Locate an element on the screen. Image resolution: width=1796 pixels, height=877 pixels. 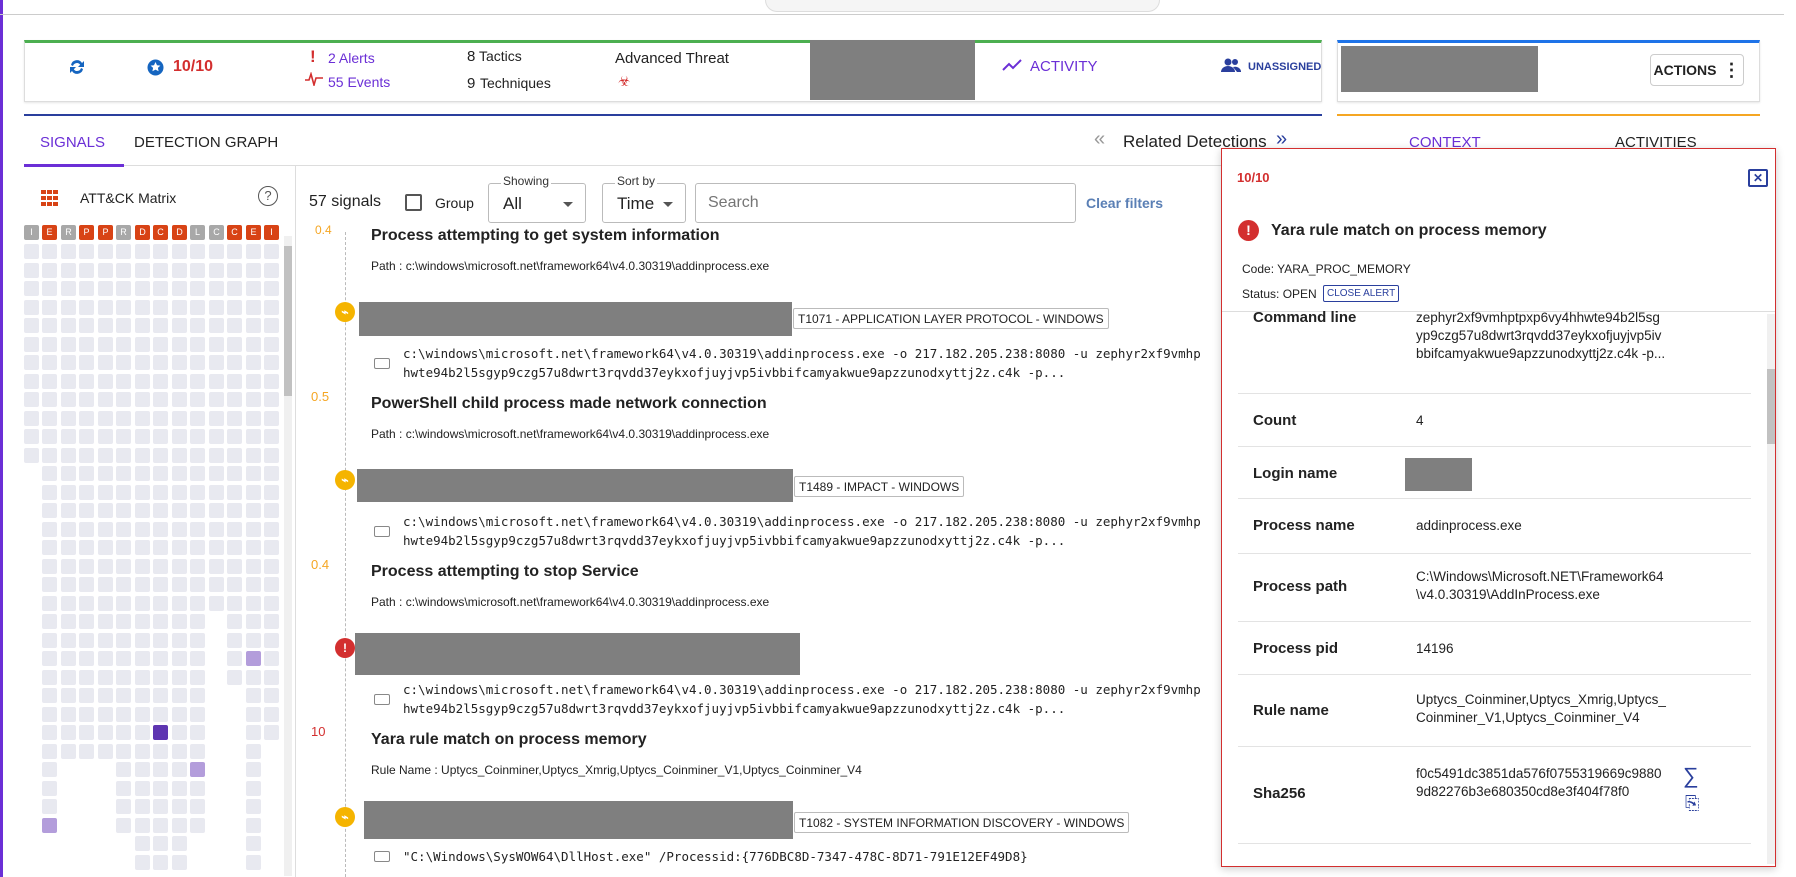
activity-link: ACTIVITY is located at coordinates (1064, 66).